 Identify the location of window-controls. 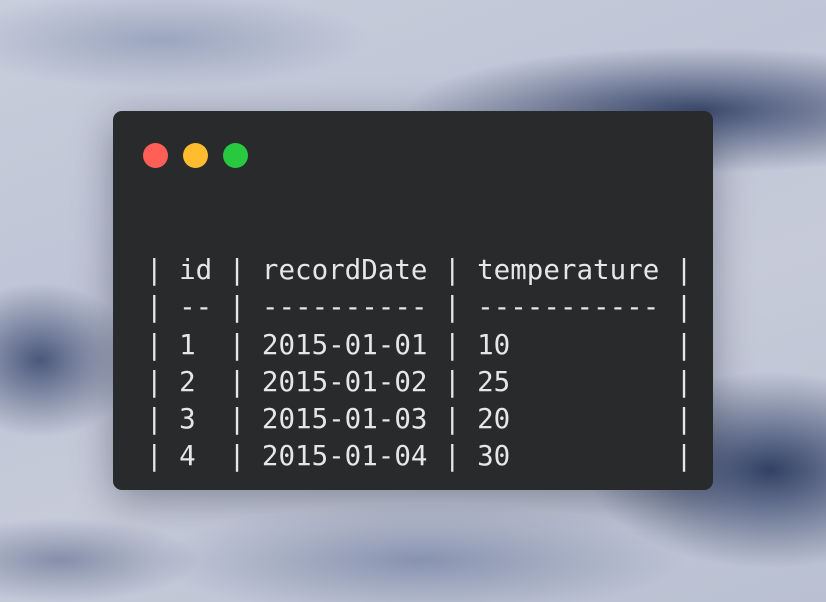
(195, 155).